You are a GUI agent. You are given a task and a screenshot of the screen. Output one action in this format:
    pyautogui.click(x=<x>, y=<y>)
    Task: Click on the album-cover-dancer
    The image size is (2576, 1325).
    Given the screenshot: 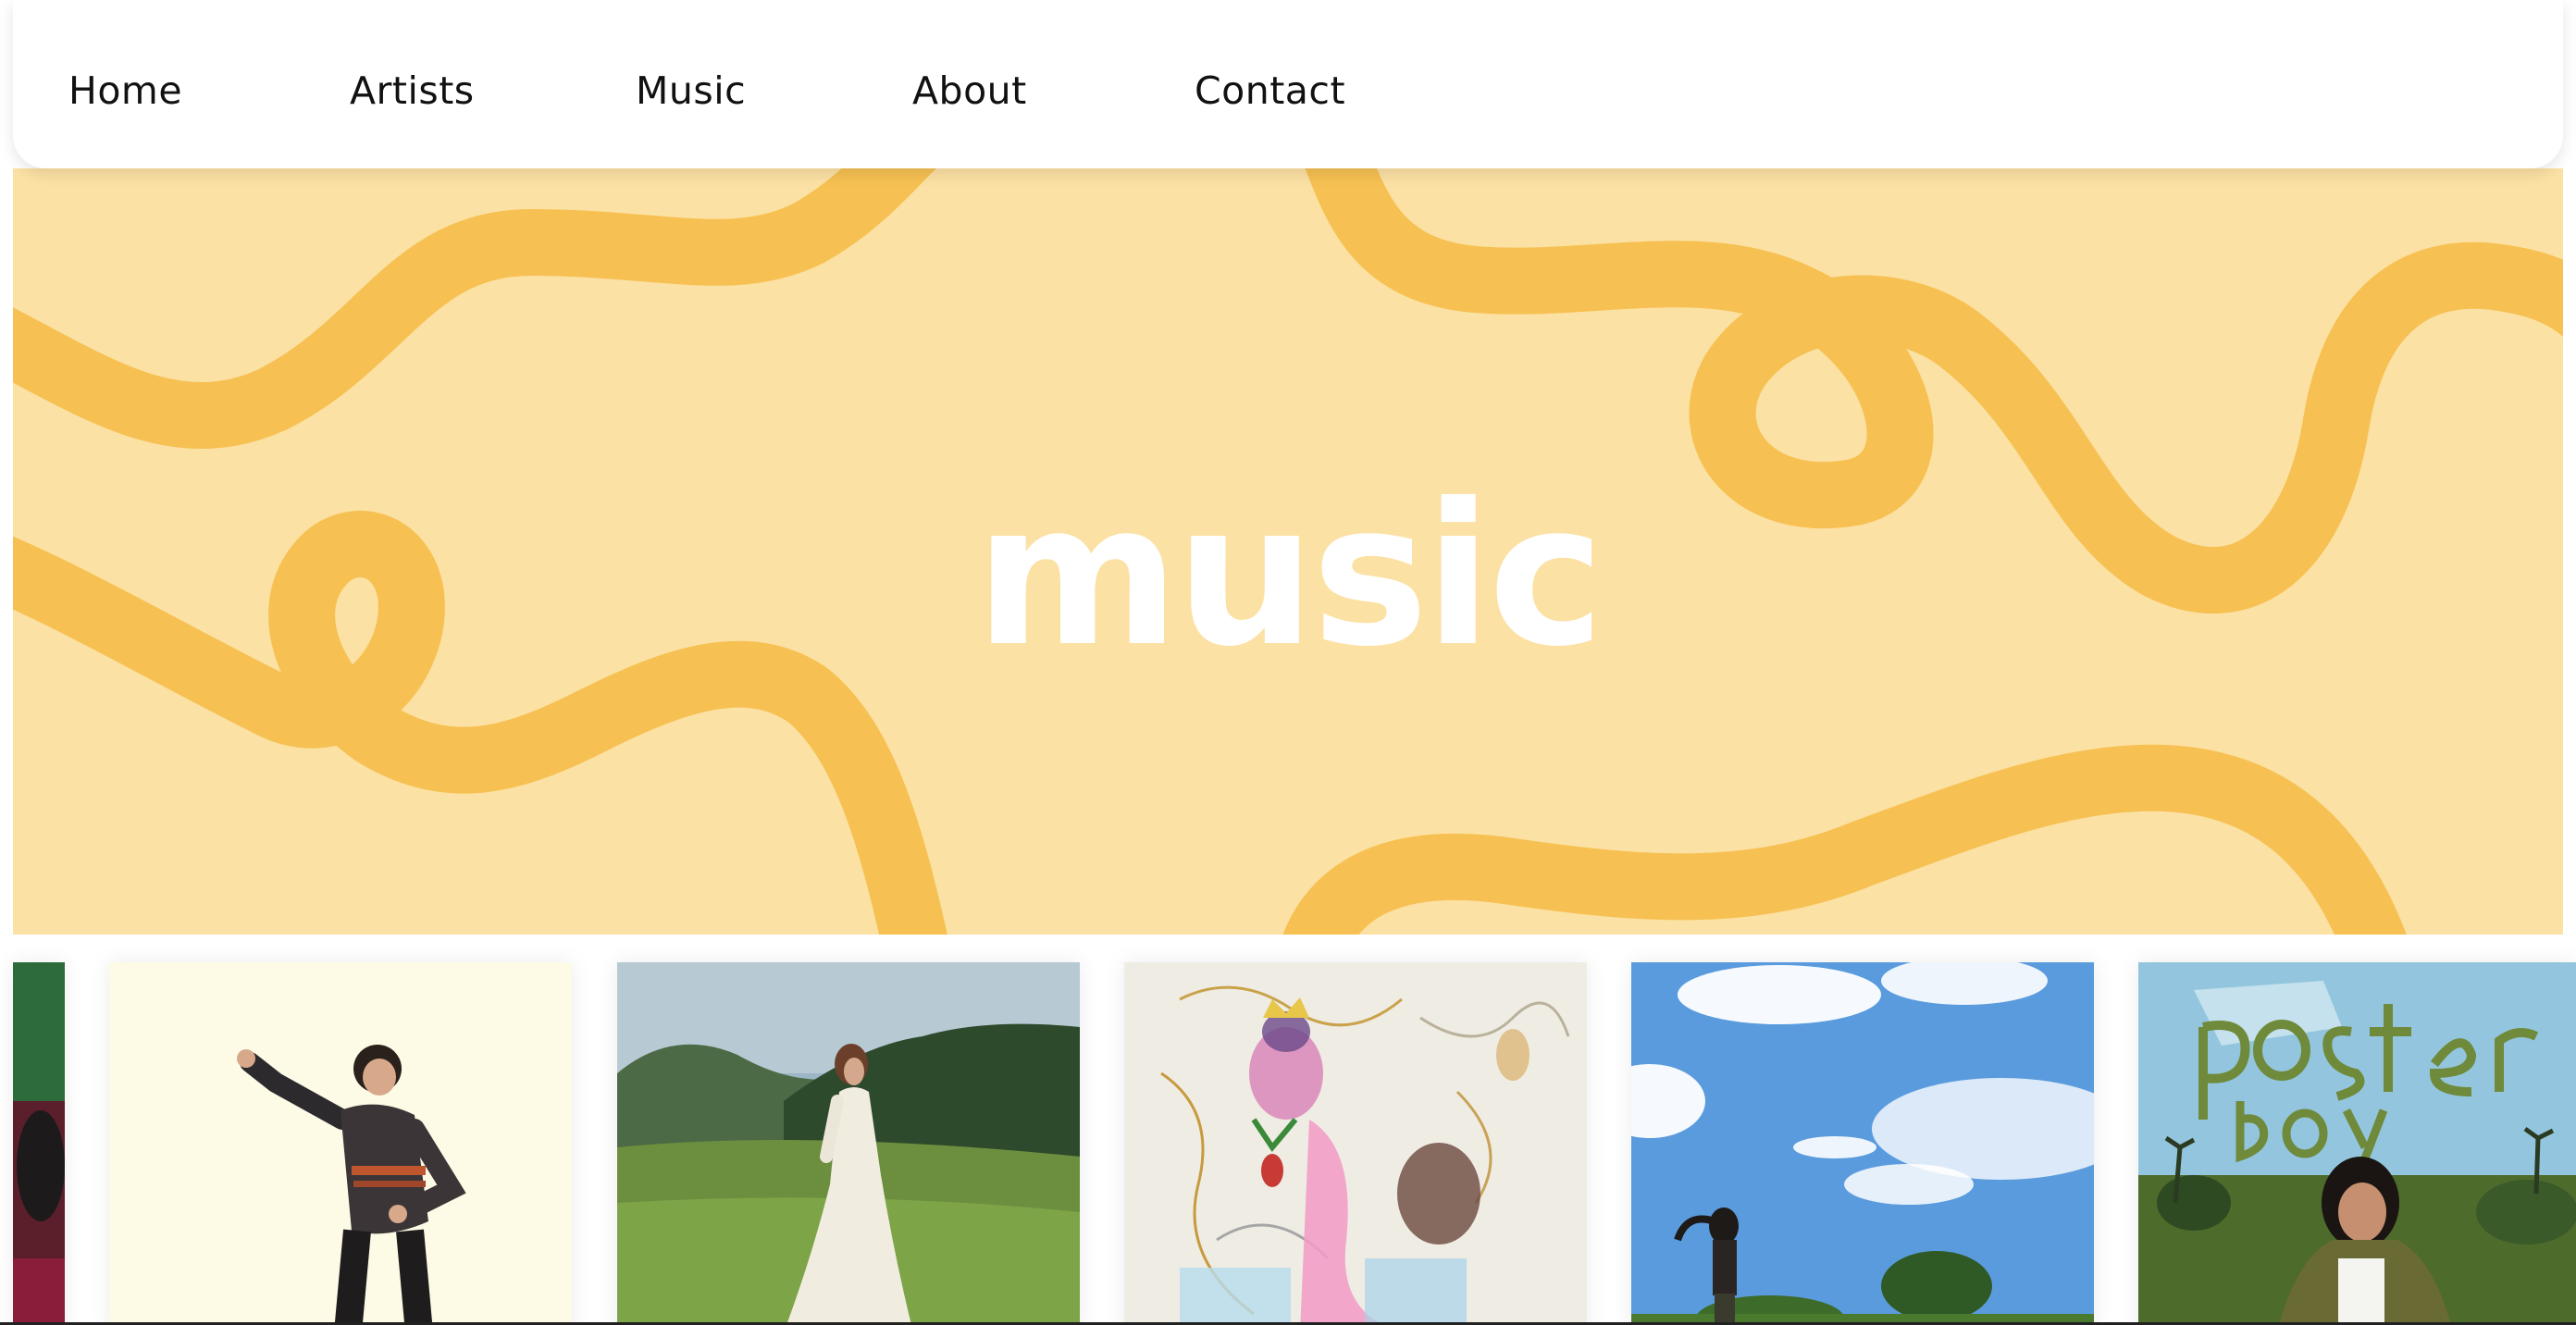 What is the action you would take?
    pyautogui.click(x=341, y=1143)
    